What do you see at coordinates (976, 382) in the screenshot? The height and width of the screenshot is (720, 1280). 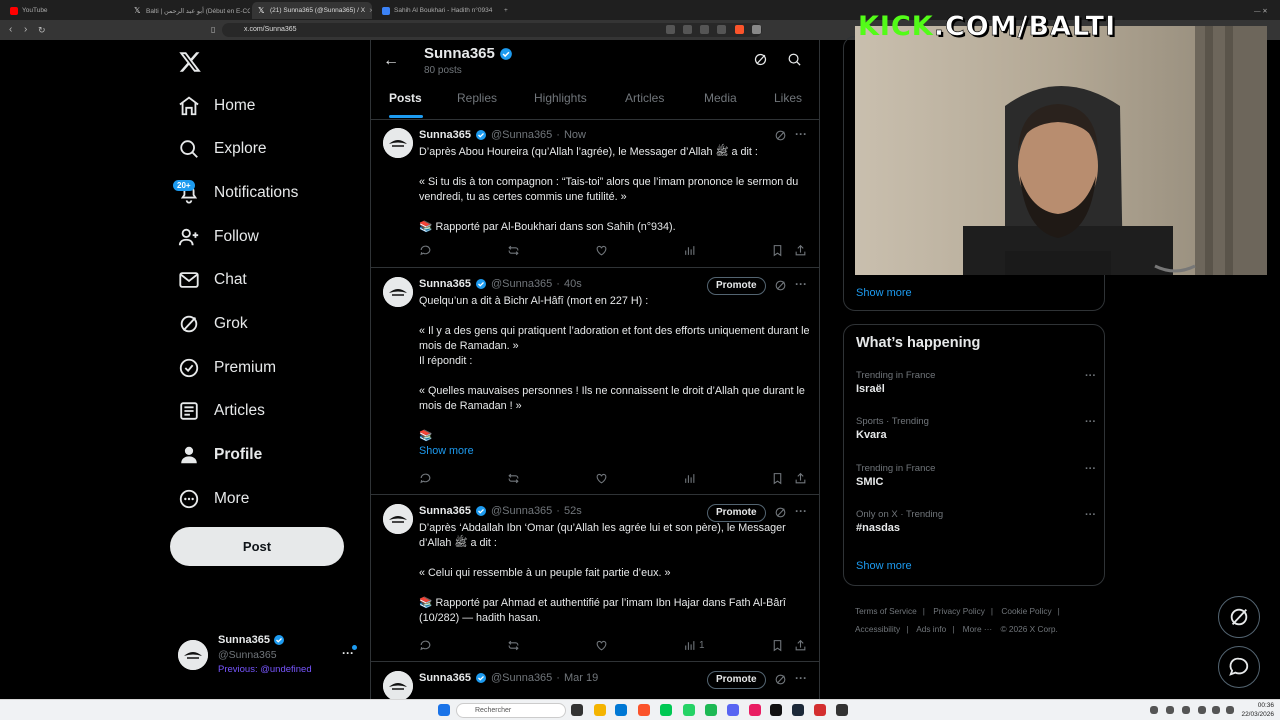 I see `trend-item: Trending in France Israël ···` at bounding box center [976, 382].